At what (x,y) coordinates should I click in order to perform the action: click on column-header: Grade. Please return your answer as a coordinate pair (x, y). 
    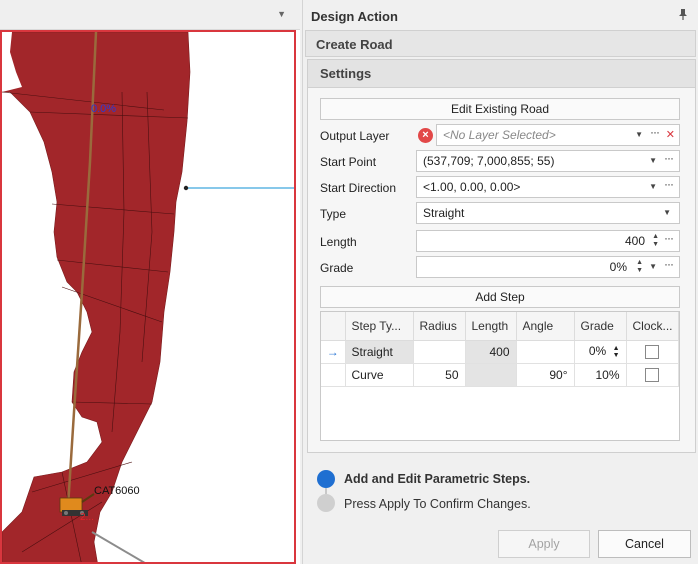
    Looking at the image, I should click on (600, 326).